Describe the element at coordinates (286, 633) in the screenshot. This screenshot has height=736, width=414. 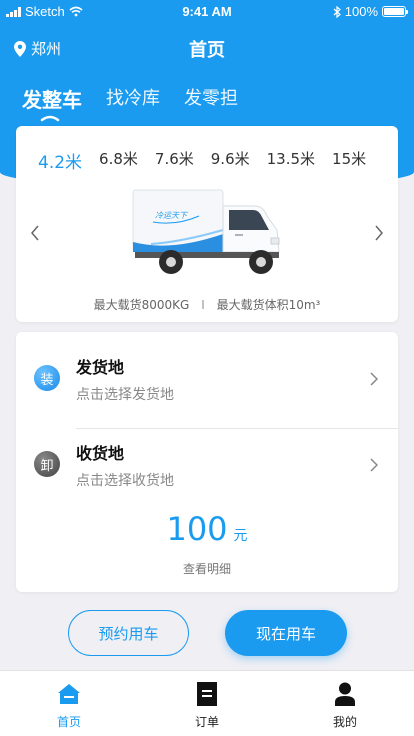
I see `book-now-button: 现在用车` at that location.